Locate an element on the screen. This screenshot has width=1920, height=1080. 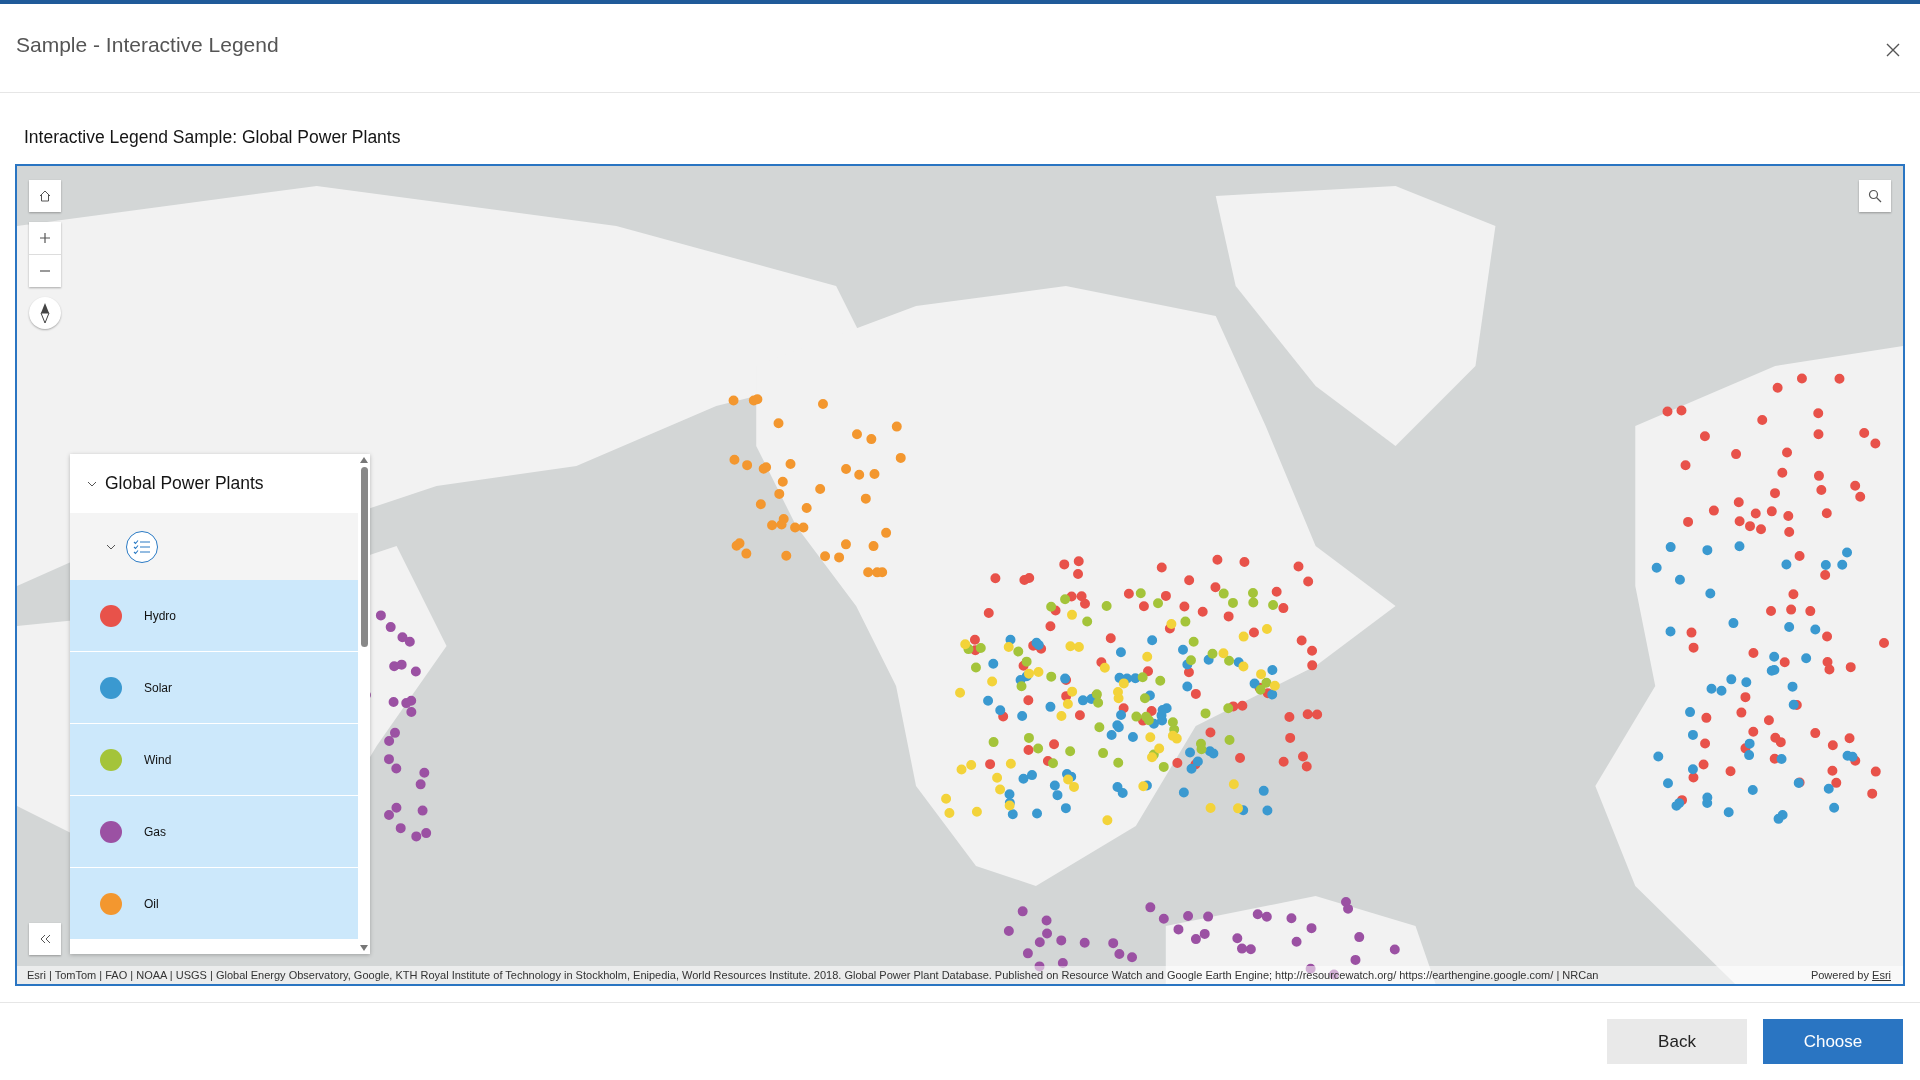
checklist-icon is located at coordinates (142, 546).